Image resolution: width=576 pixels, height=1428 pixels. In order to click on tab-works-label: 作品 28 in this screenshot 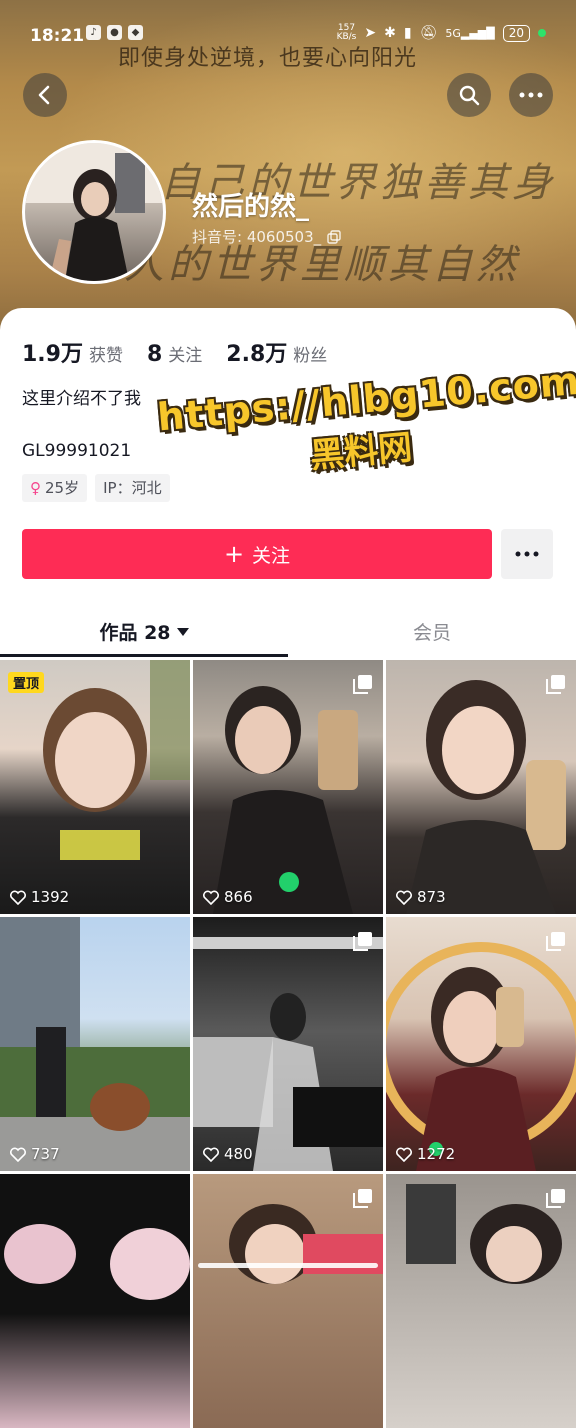, I will do `click(135, 633)`.